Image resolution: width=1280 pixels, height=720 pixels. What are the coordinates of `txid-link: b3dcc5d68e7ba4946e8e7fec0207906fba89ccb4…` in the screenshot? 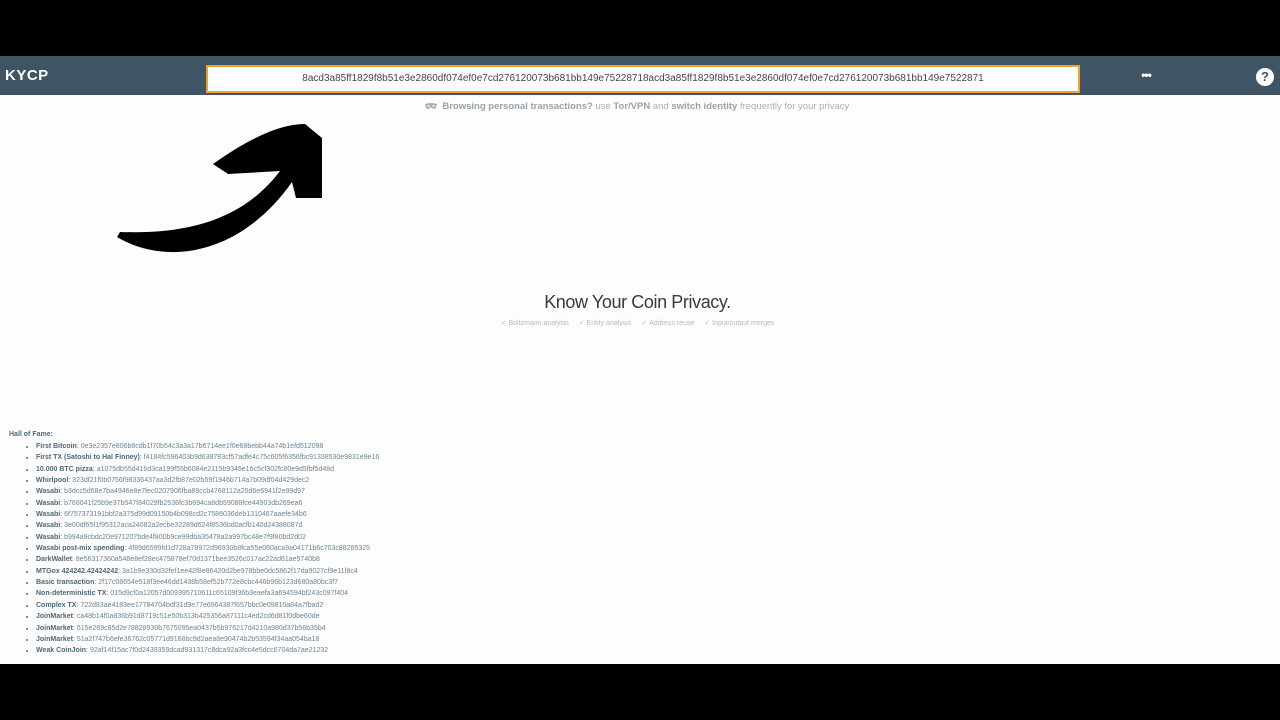 It's located at (184, 491).